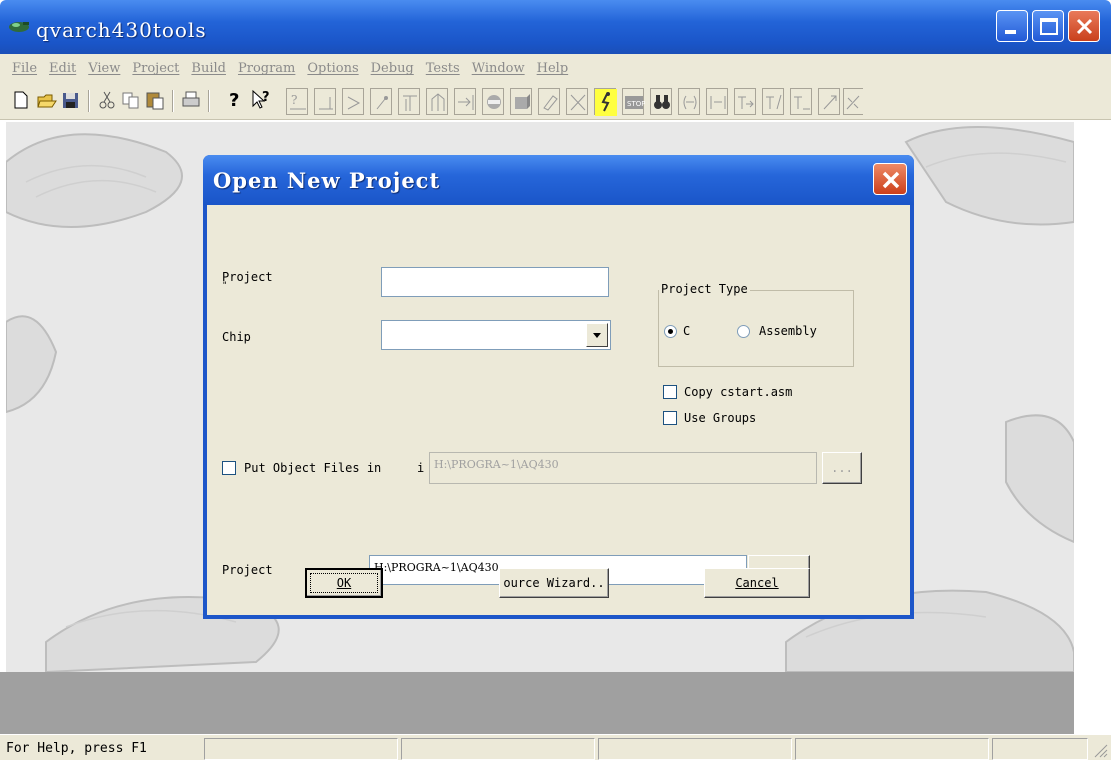 Image resolution: width=1111 pixels, height=760 pixels. Describe the element at coordinates (554, 583) in the screenshot. I see `source-wizard-button: ource Wizard..` at that location.